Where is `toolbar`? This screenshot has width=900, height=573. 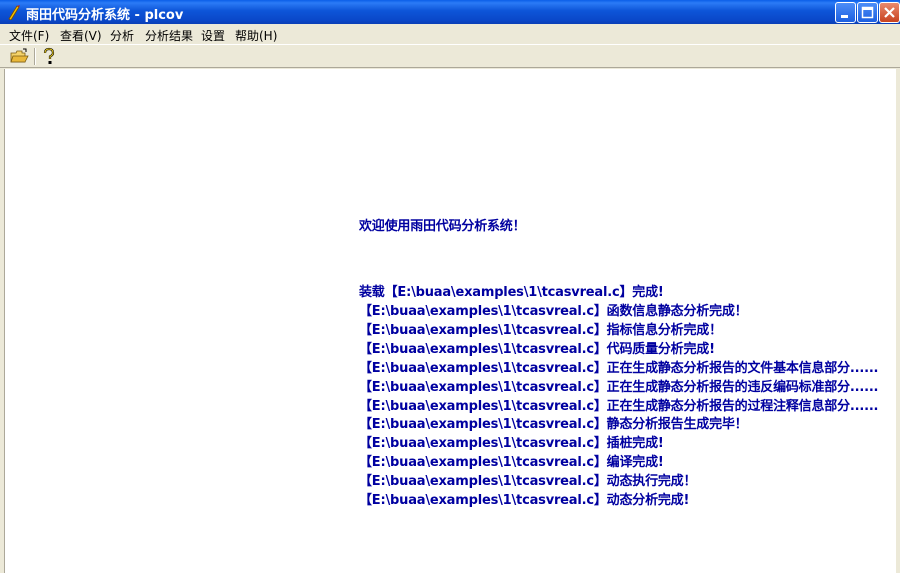
toolbar is located at coordinates (450, 56).